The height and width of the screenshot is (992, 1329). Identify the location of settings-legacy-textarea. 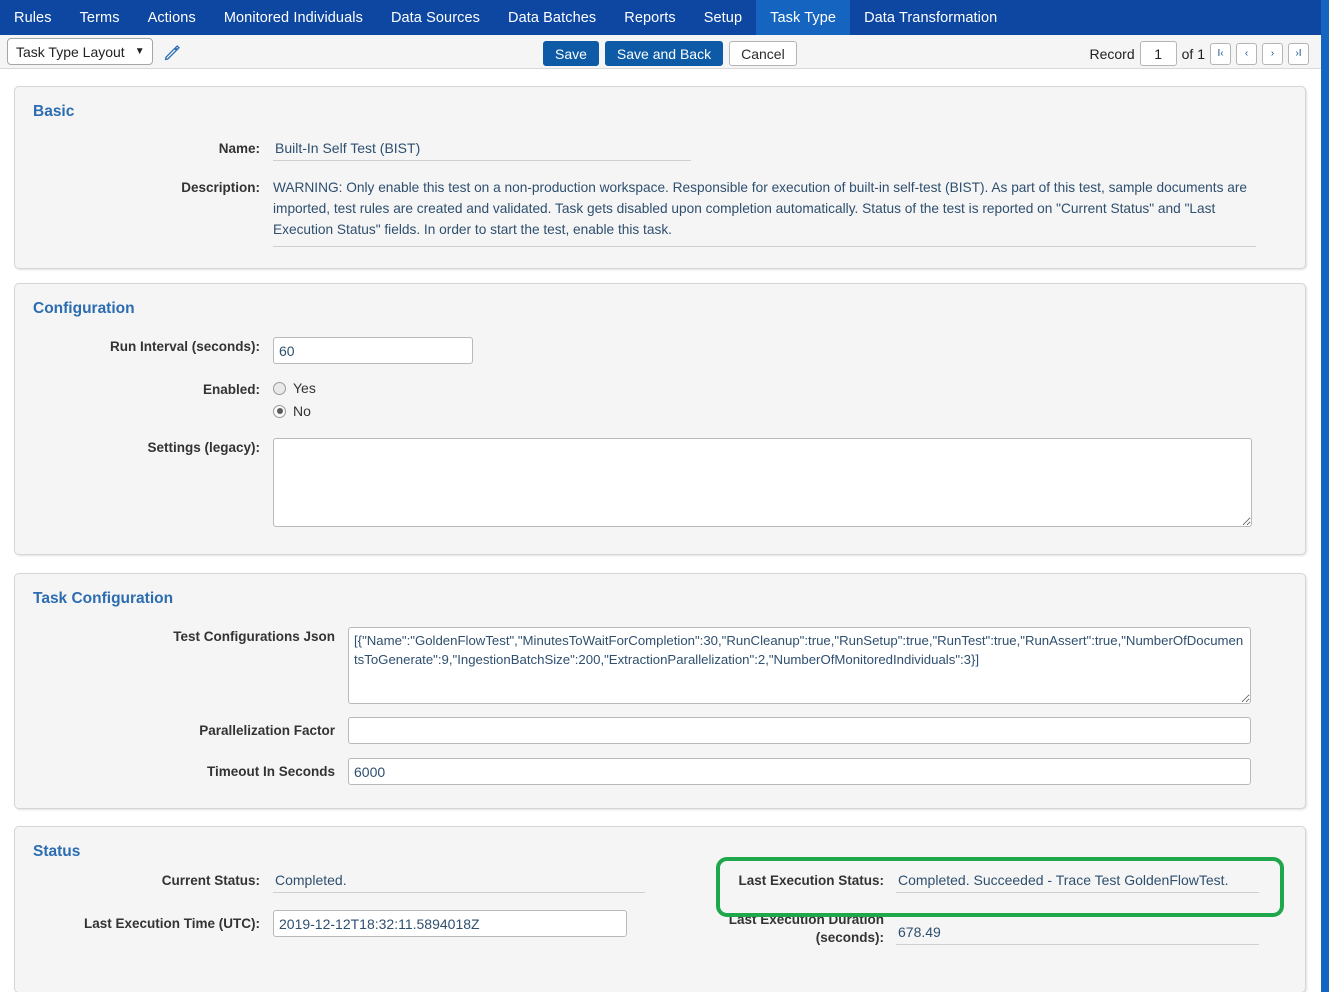
(762, 482).